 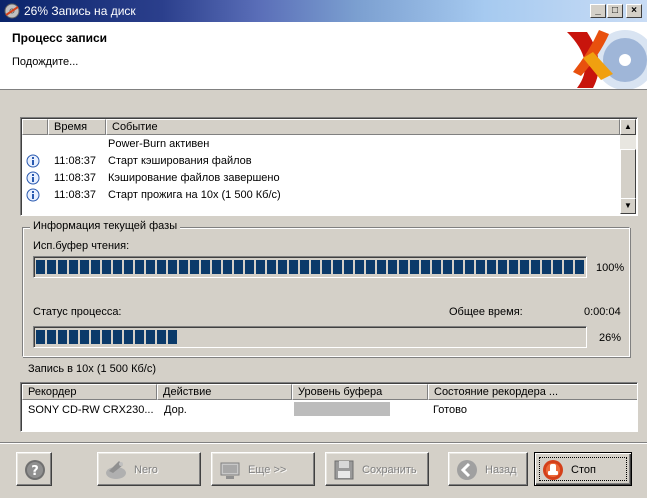 I want to click on nero-icon, so click(x=116, y=470).